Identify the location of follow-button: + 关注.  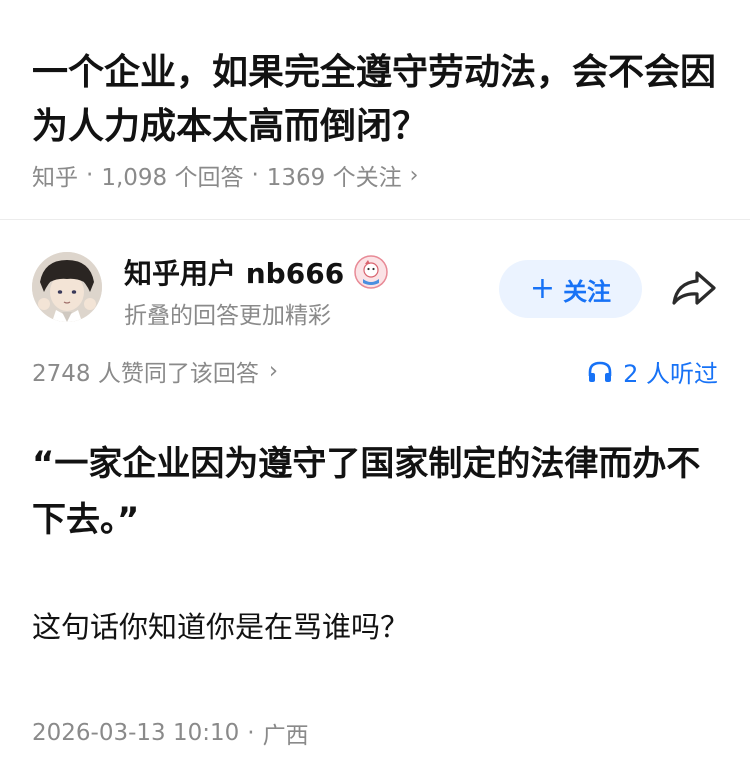
(570, 289).